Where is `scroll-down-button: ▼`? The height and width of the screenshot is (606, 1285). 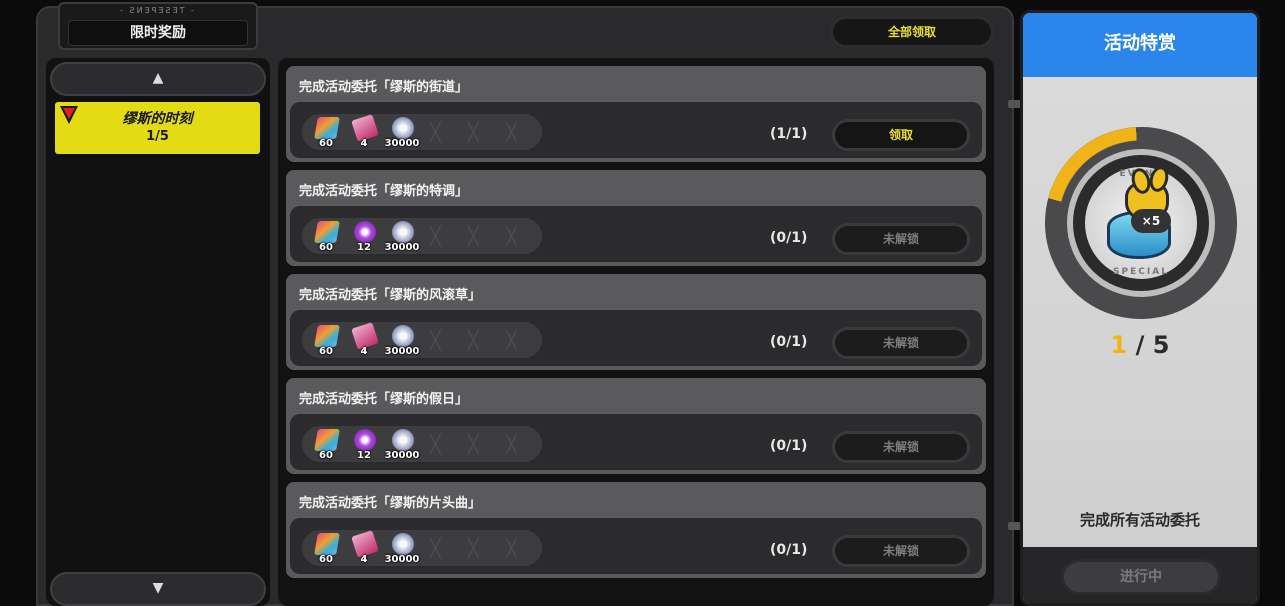 scroll-down-button: ▼ is located at coordinates (158, 589).